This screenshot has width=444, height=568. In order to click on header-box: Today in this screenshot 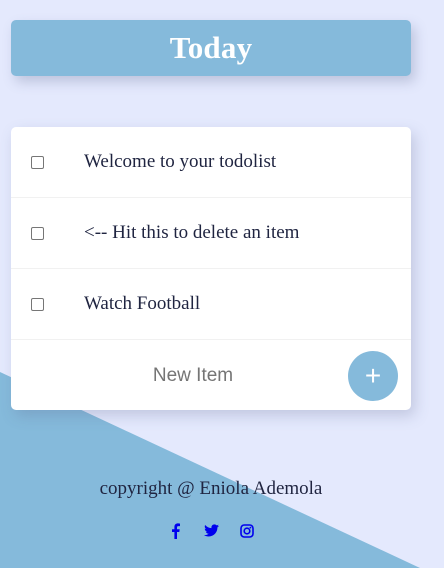, I will do `click(211, 48)`.